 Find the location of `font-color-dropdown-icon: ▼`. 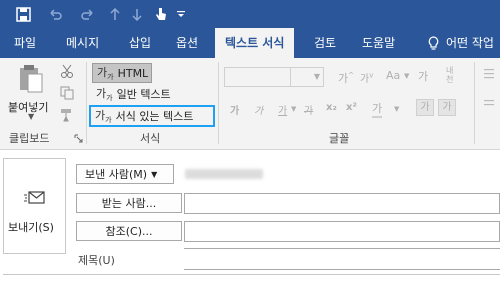

font-color-dropdown-icon: ▼ is located at coordinates (396, 109).